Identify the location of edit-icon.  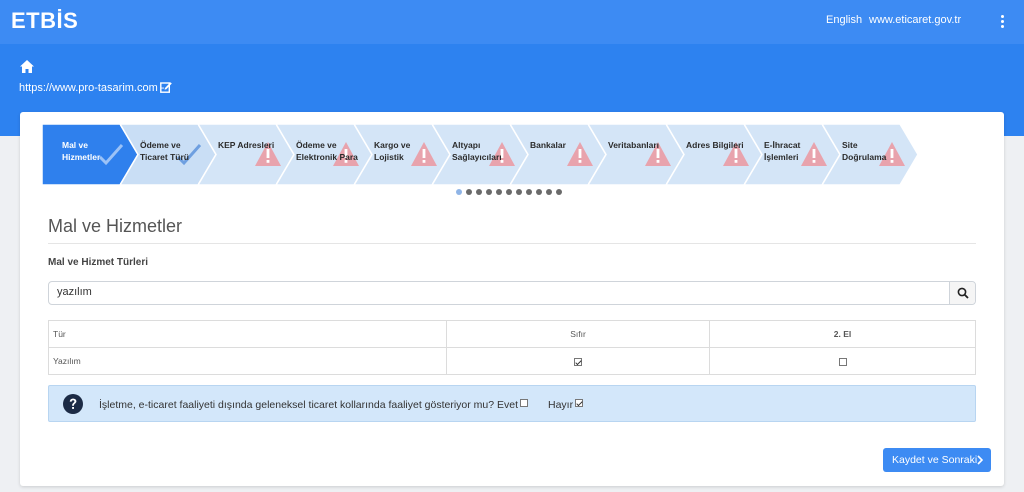
(166, 87).